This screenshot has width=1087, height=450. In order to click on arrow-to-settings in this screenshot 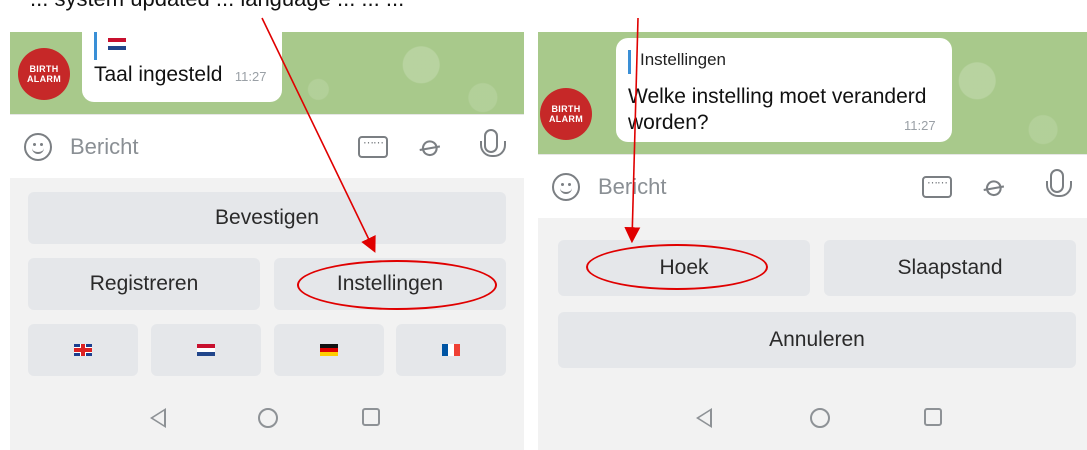, I will do `click(318, 135)`.